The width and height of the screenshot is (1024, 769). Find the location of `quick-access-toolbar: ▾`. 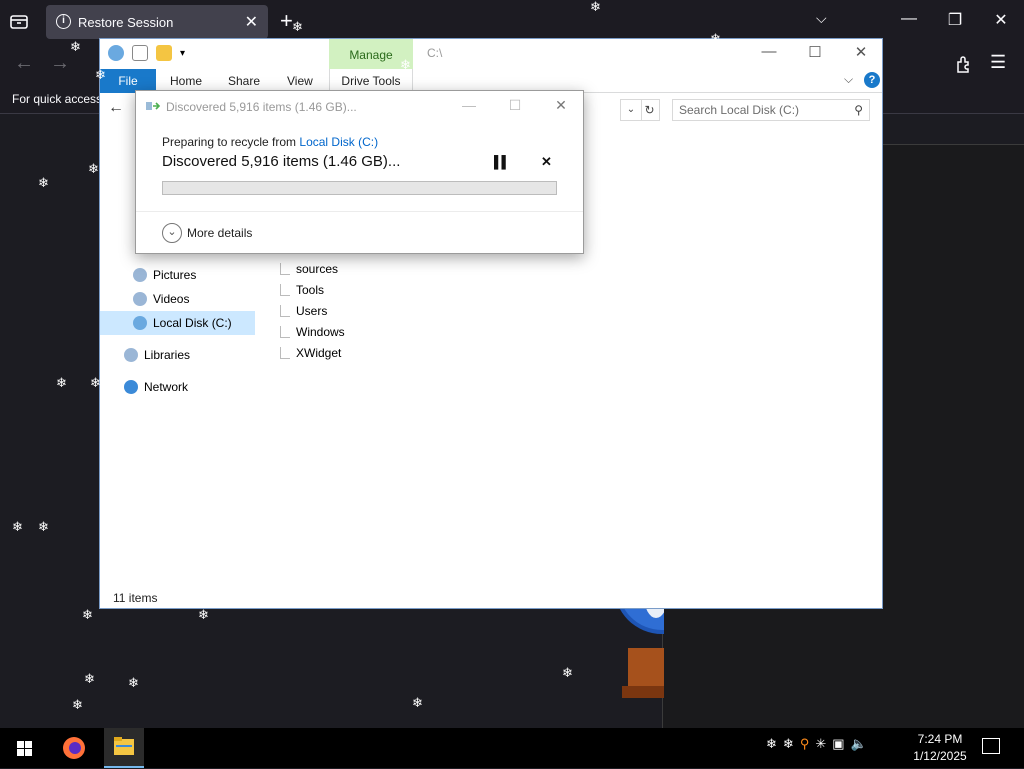

quick-access-toolbar: ▾ is located at coordinates (146, 53).